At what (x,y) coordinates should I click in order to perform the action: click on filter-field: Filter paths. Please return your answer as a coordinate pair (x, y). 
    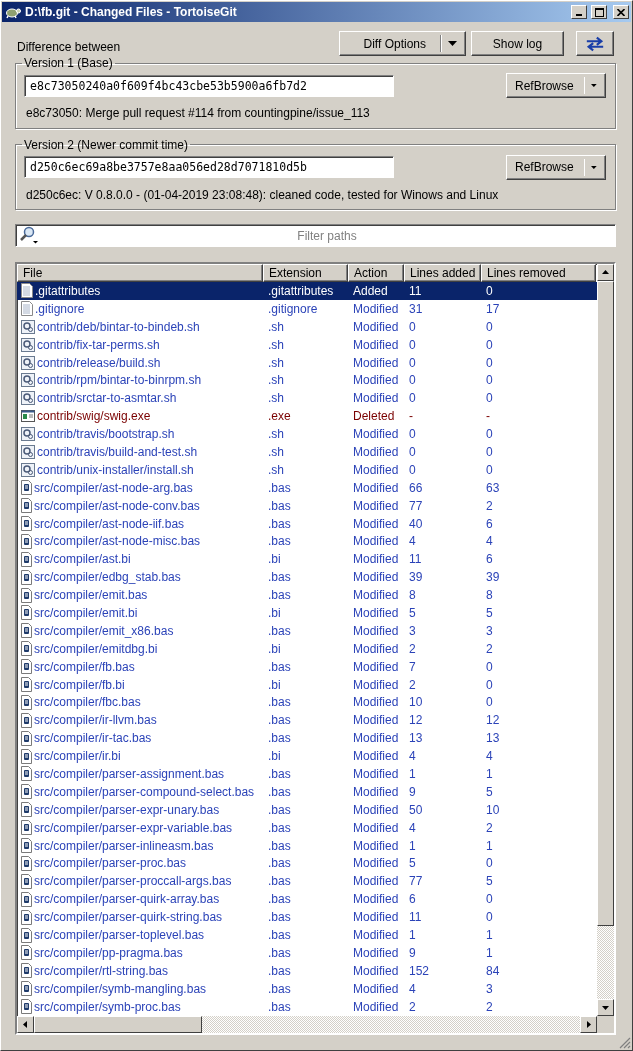
    Looking at the image, I should click on (315, 235).